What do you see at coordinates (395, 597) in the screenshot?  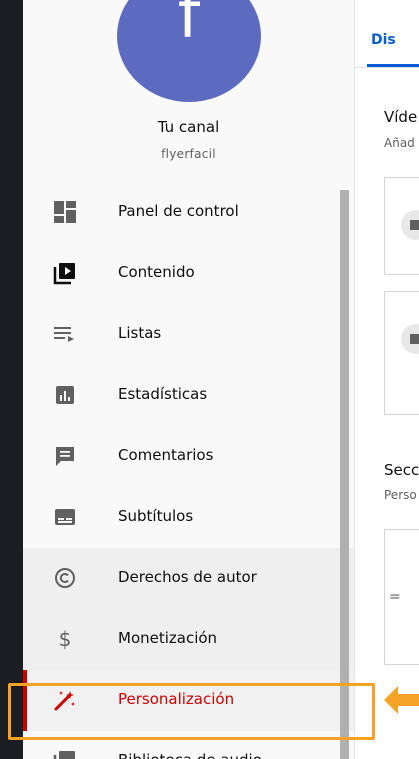 I see `drag-handle-icon: =` at bounding box center [395, 597].